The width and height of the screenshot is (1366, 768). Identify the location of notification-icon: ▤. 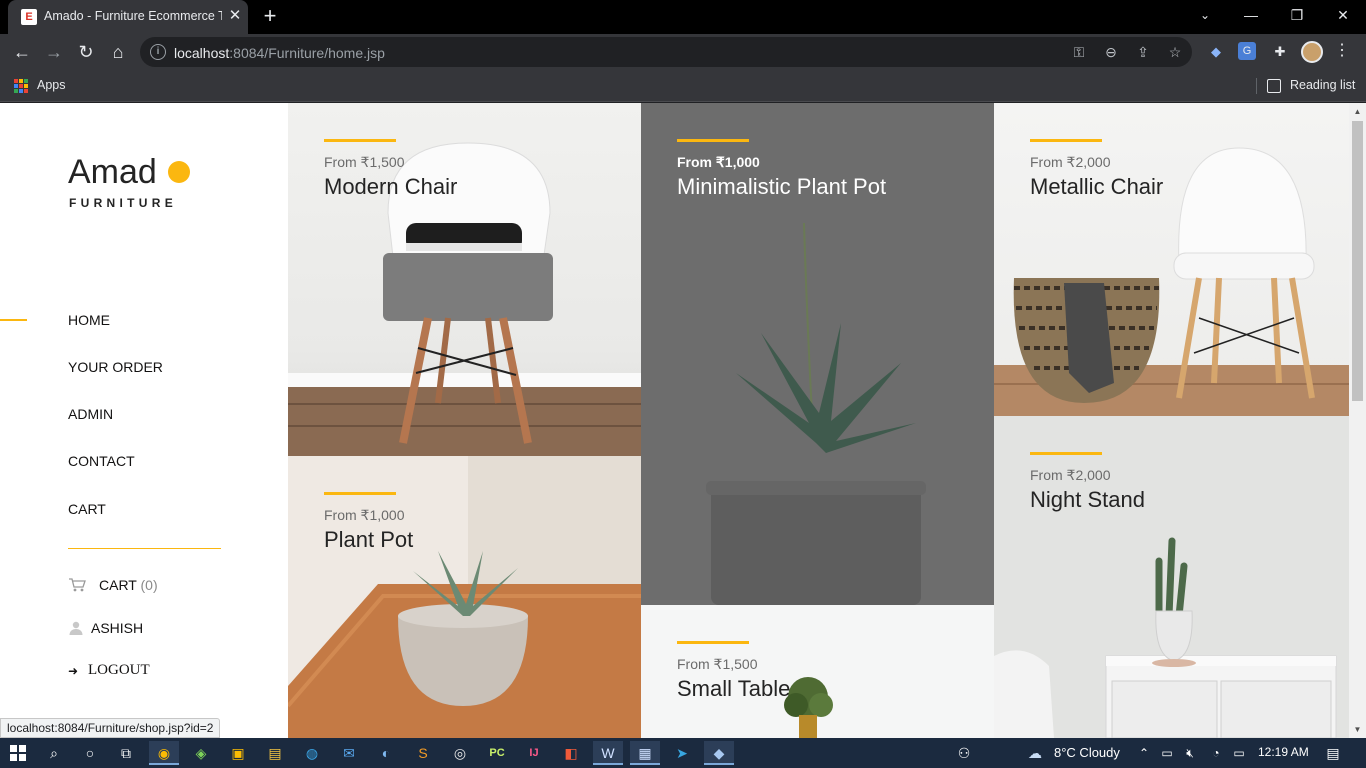
(1333, 753).